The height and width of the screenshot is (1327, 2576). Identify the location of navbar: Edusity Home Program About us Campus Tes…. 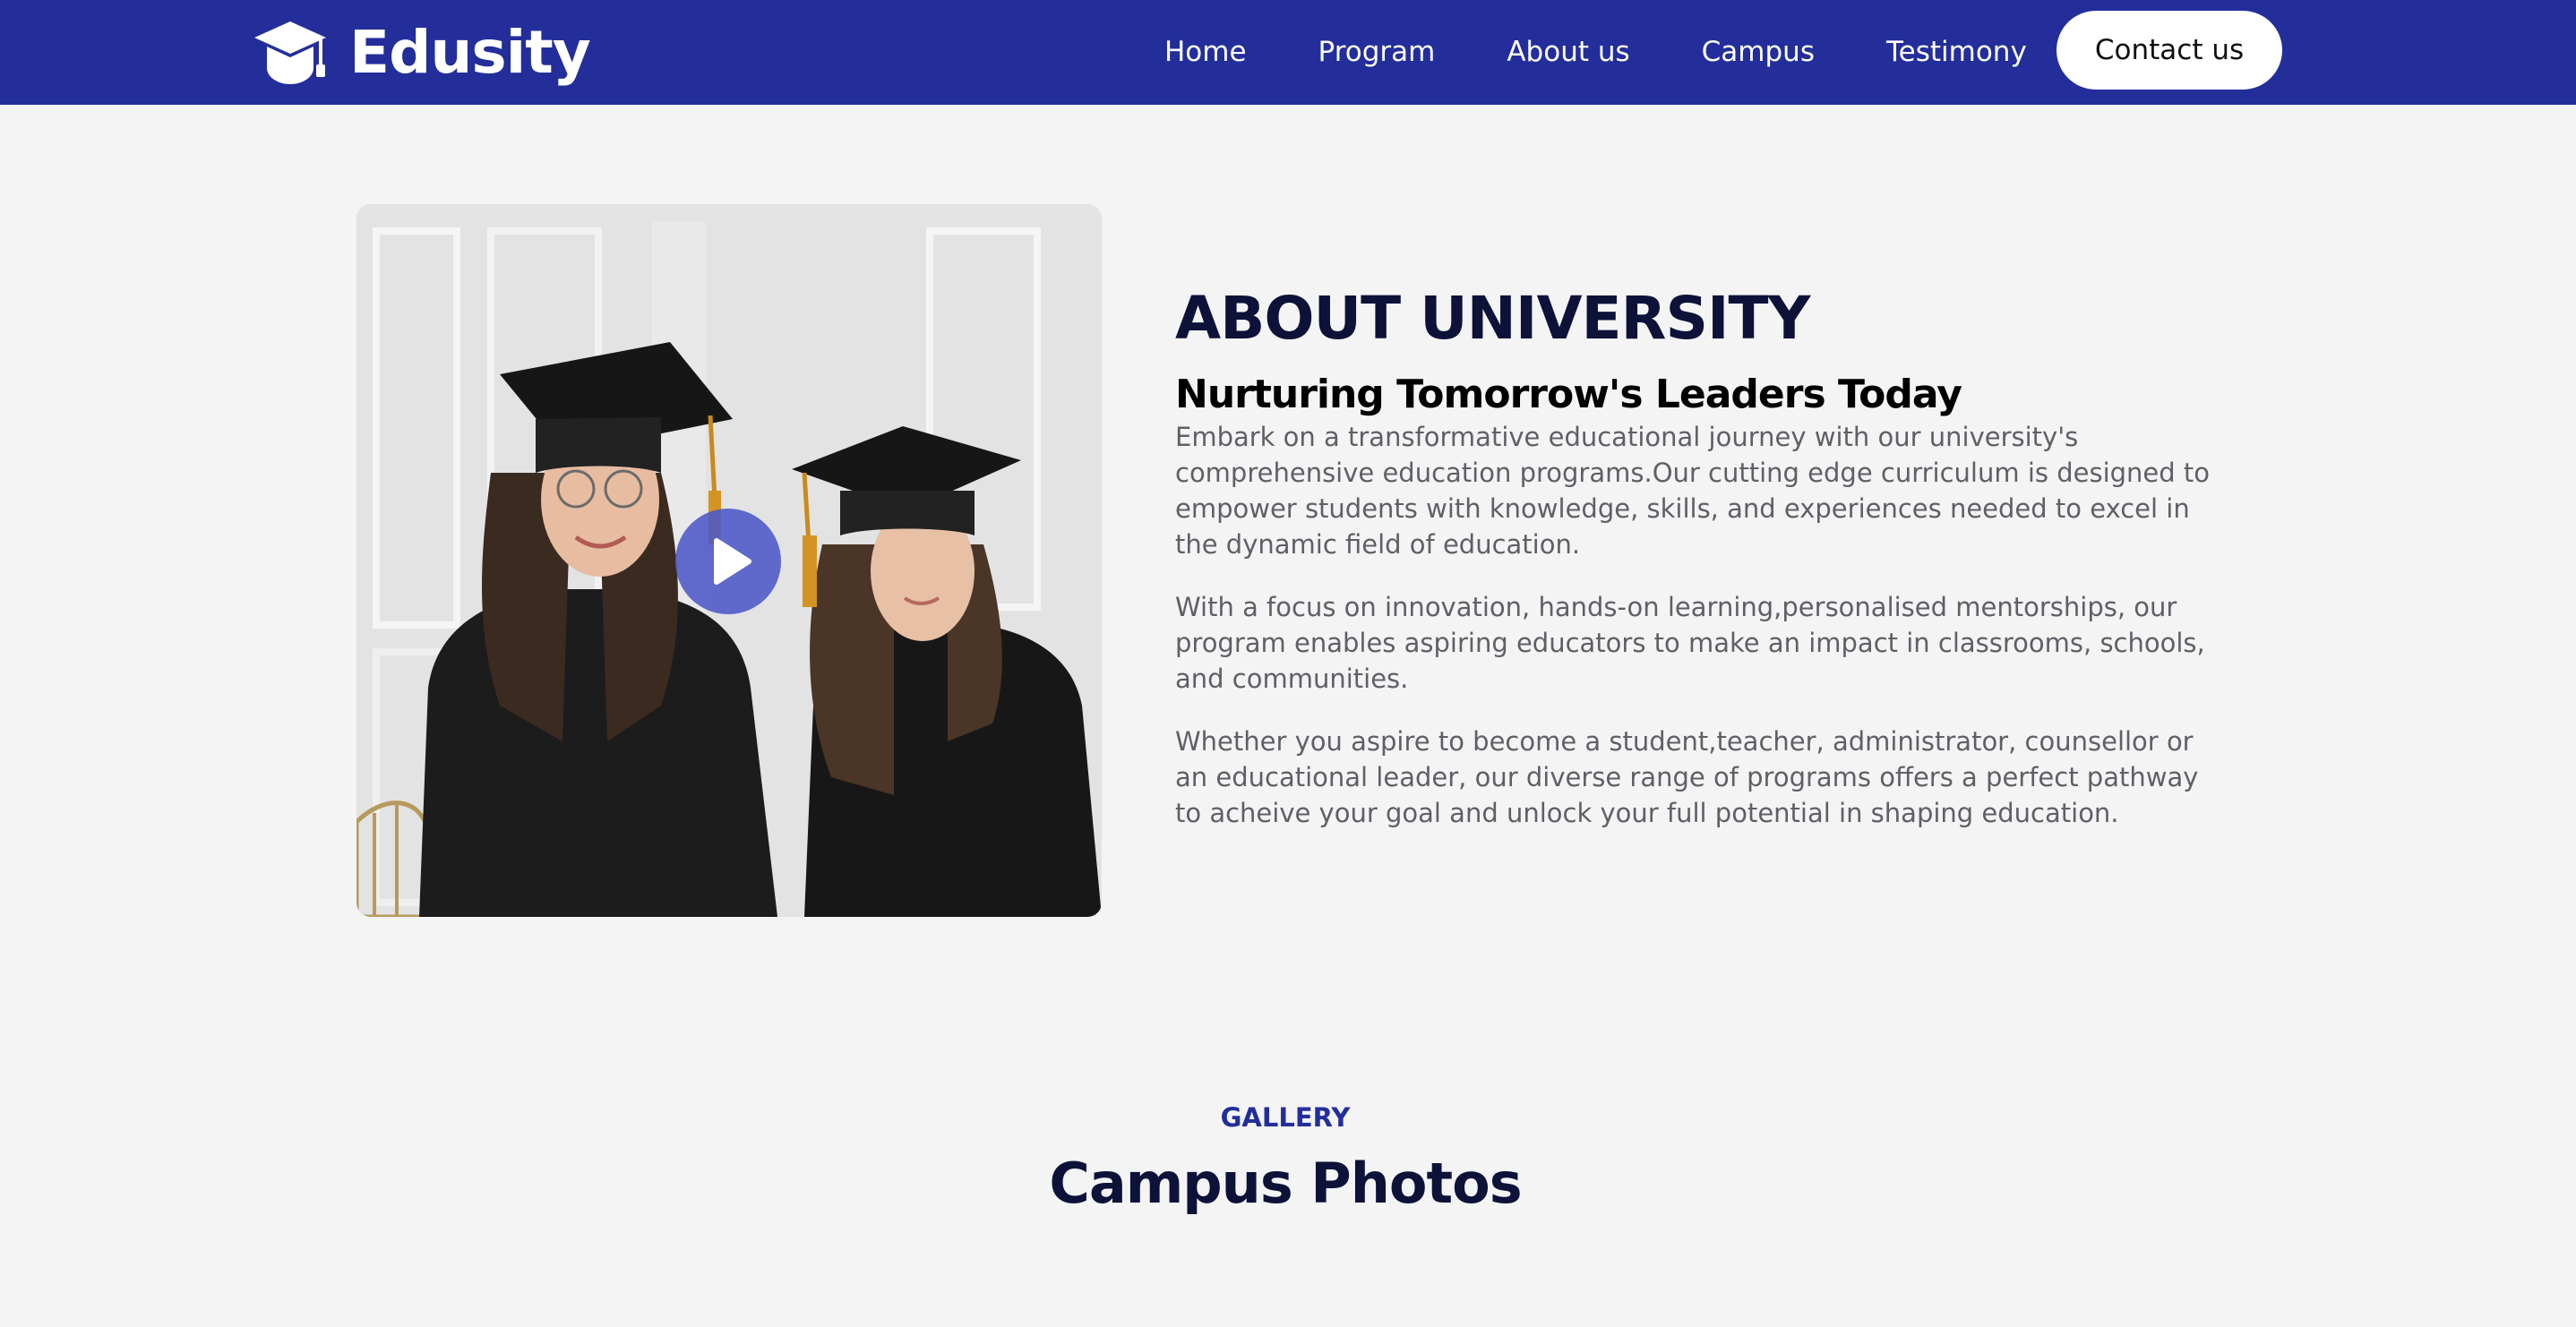
(1288, 52).